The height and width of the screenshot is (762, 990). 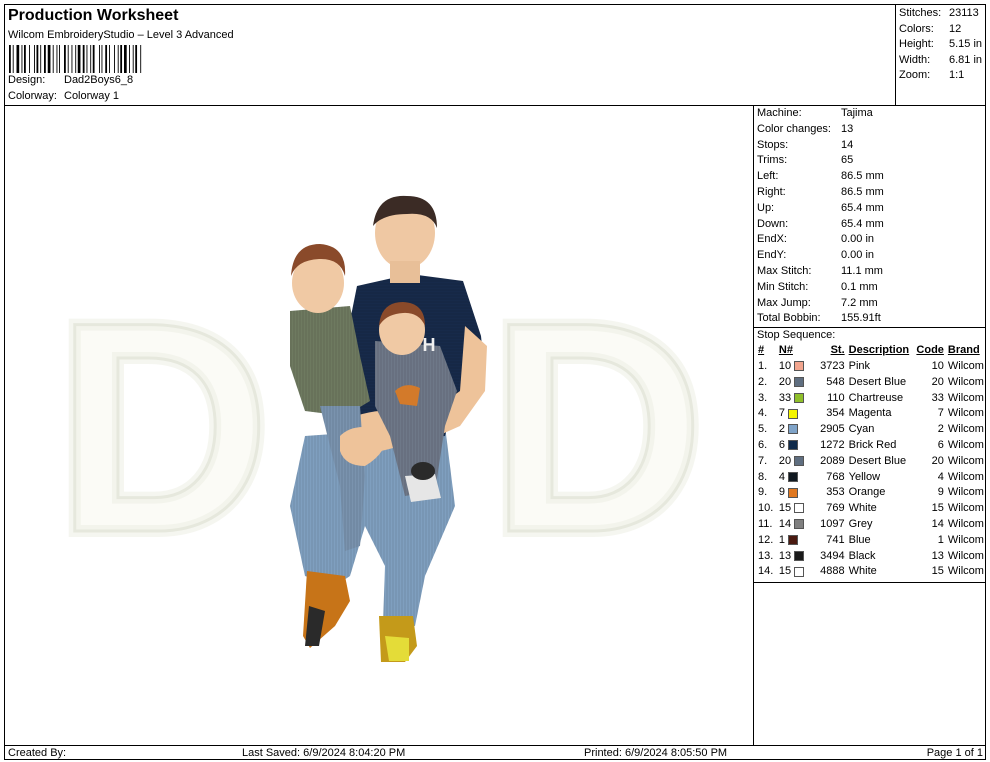 I want to click on stop-description: Black, so click(x=862, y=555).